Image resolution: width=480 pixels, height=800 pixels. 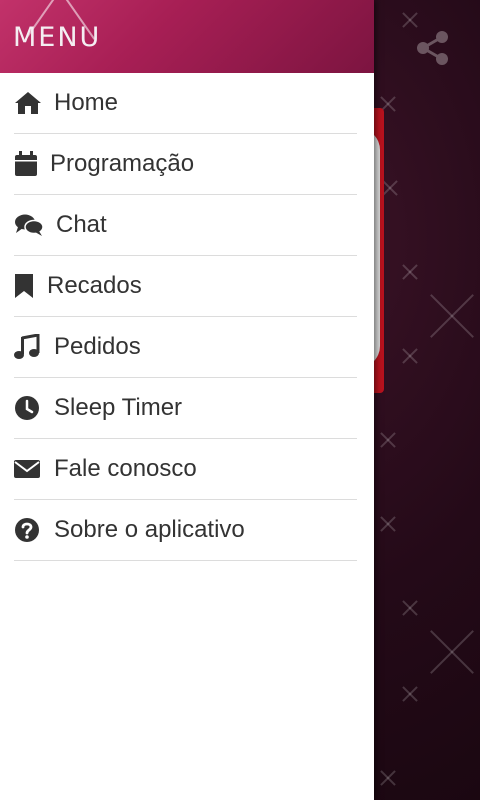 I want to click on menu-item-label: Recados, so click(x=94, y=285).